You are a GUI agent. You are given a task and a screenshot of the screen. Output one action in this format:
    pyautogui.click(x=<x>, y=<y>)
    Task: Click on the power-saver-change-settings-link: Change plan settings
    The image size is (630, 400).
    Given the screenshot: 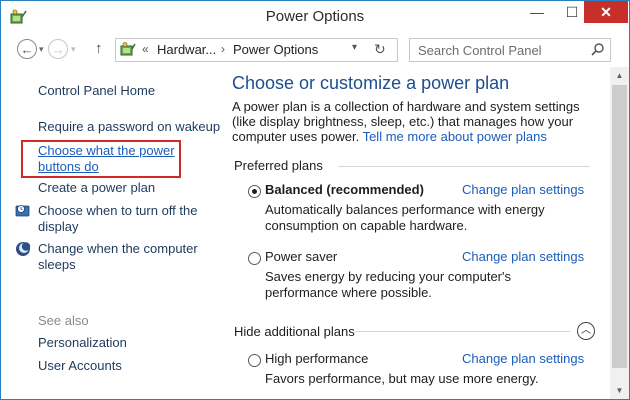 What is the action you would take?
    pyautogui.click(x=523, y=256)
    